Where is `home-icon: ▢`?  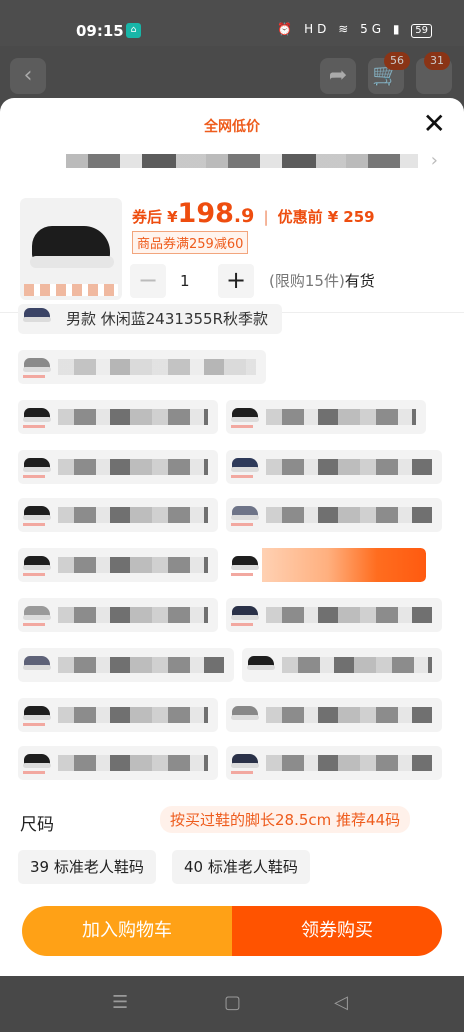
home-icon: ▢ is located at coordinates (232, 1002).